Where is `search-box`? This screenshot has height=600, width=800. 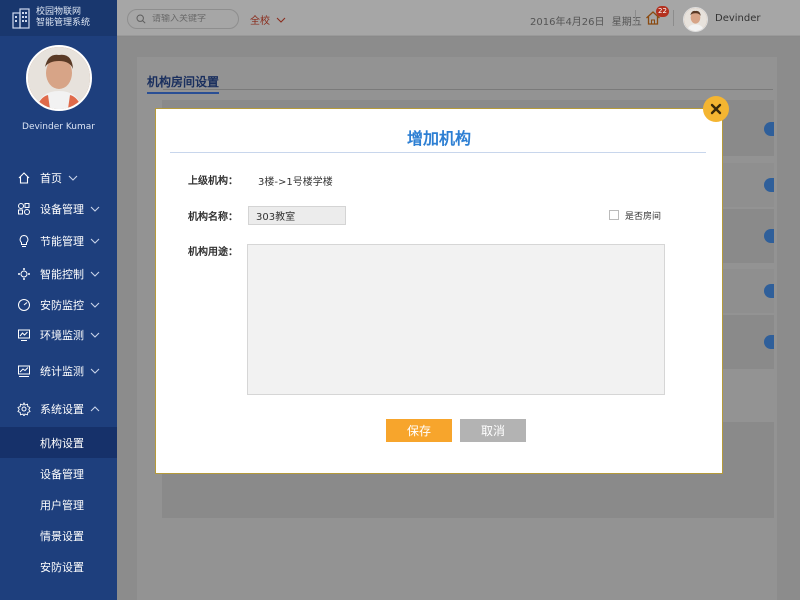 search-box is located at coordinates (183, 19).